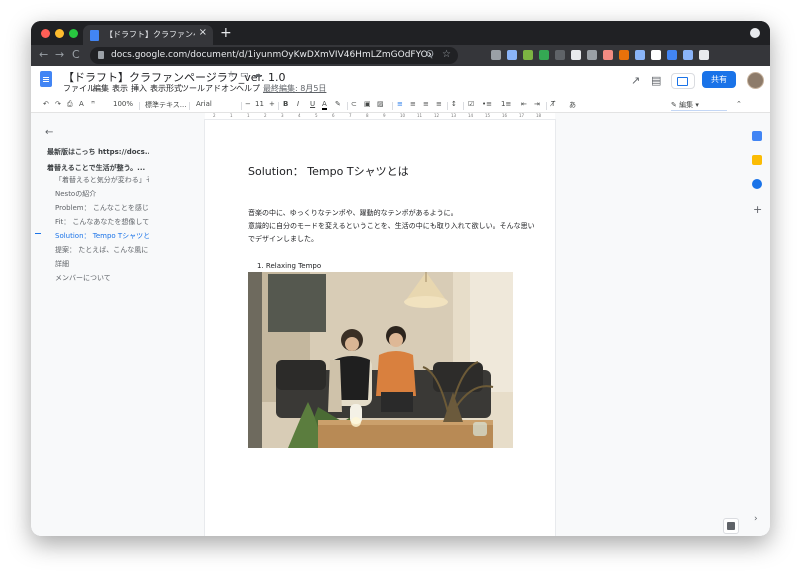  What do you see at coordinates (635, 80) in the screenshot?
I see `activity-trend-icon: ↗` at bounding box center [635, 80].